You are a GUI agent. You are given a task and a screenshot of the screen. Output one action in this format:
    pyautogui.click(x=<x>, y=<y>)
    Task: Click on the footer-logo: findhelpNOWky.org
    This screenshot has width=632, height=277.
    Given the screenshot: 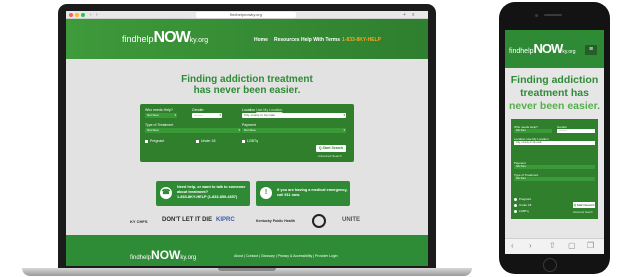 What is the action you would take?
    pyautogui.click(x=163, y=255)
    